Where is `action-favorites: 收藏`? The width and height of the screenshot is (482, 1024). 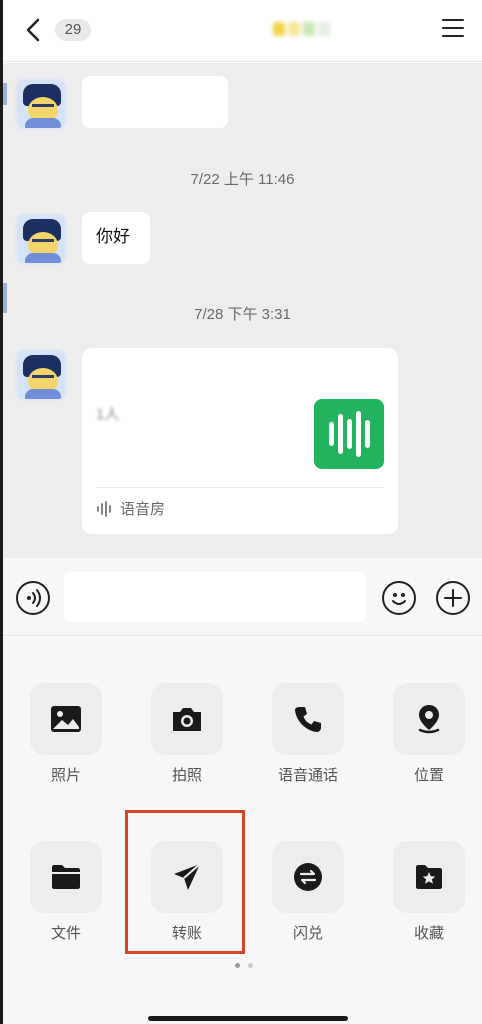
action-favorites: 收藏 is located at coordinates (429, 892).